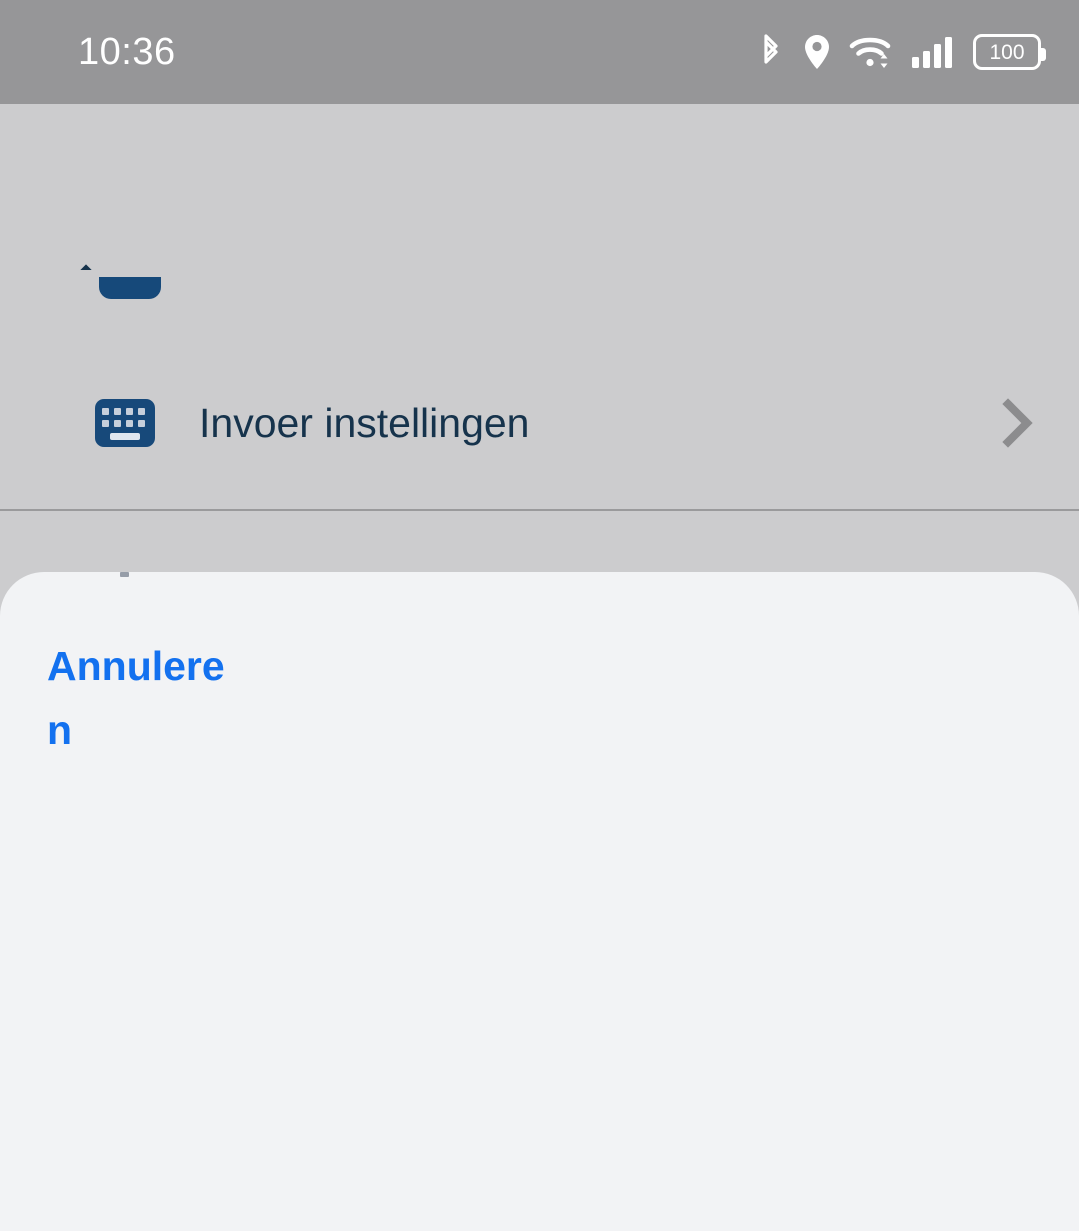 The height and width of the screenshot is (1231, 1079). What do you see at coordinates (125, 423) in the screenshot?
I see `keyboard-icon` at bounding box center [125, 423].